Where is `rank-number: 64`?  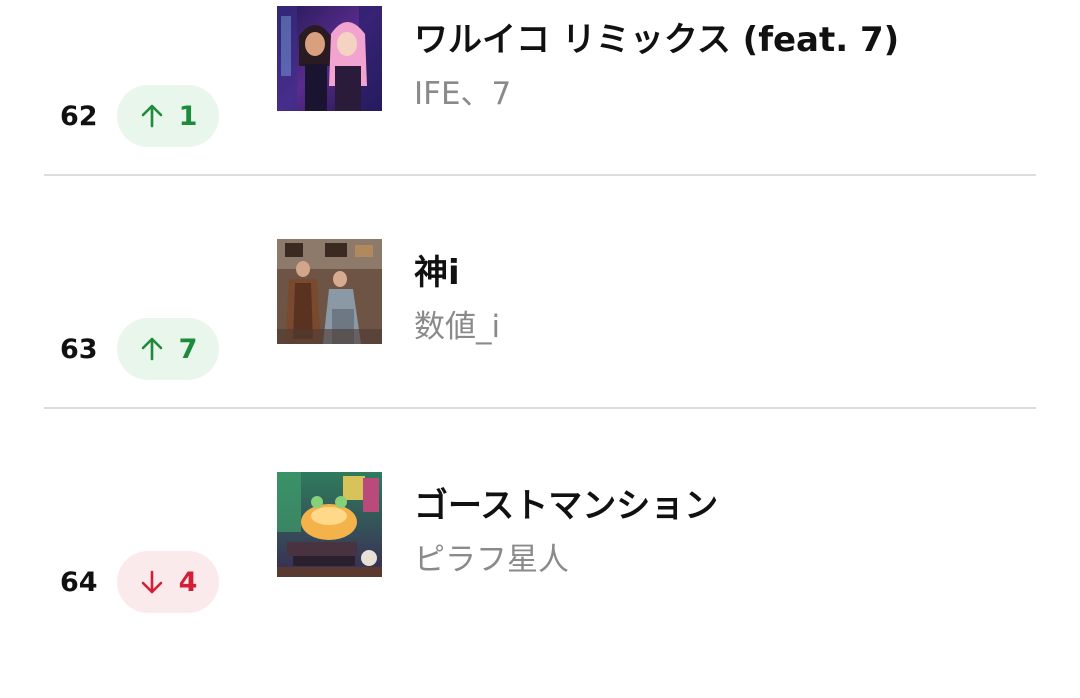
rank-number: 64 is located at coordinates (79, 582).